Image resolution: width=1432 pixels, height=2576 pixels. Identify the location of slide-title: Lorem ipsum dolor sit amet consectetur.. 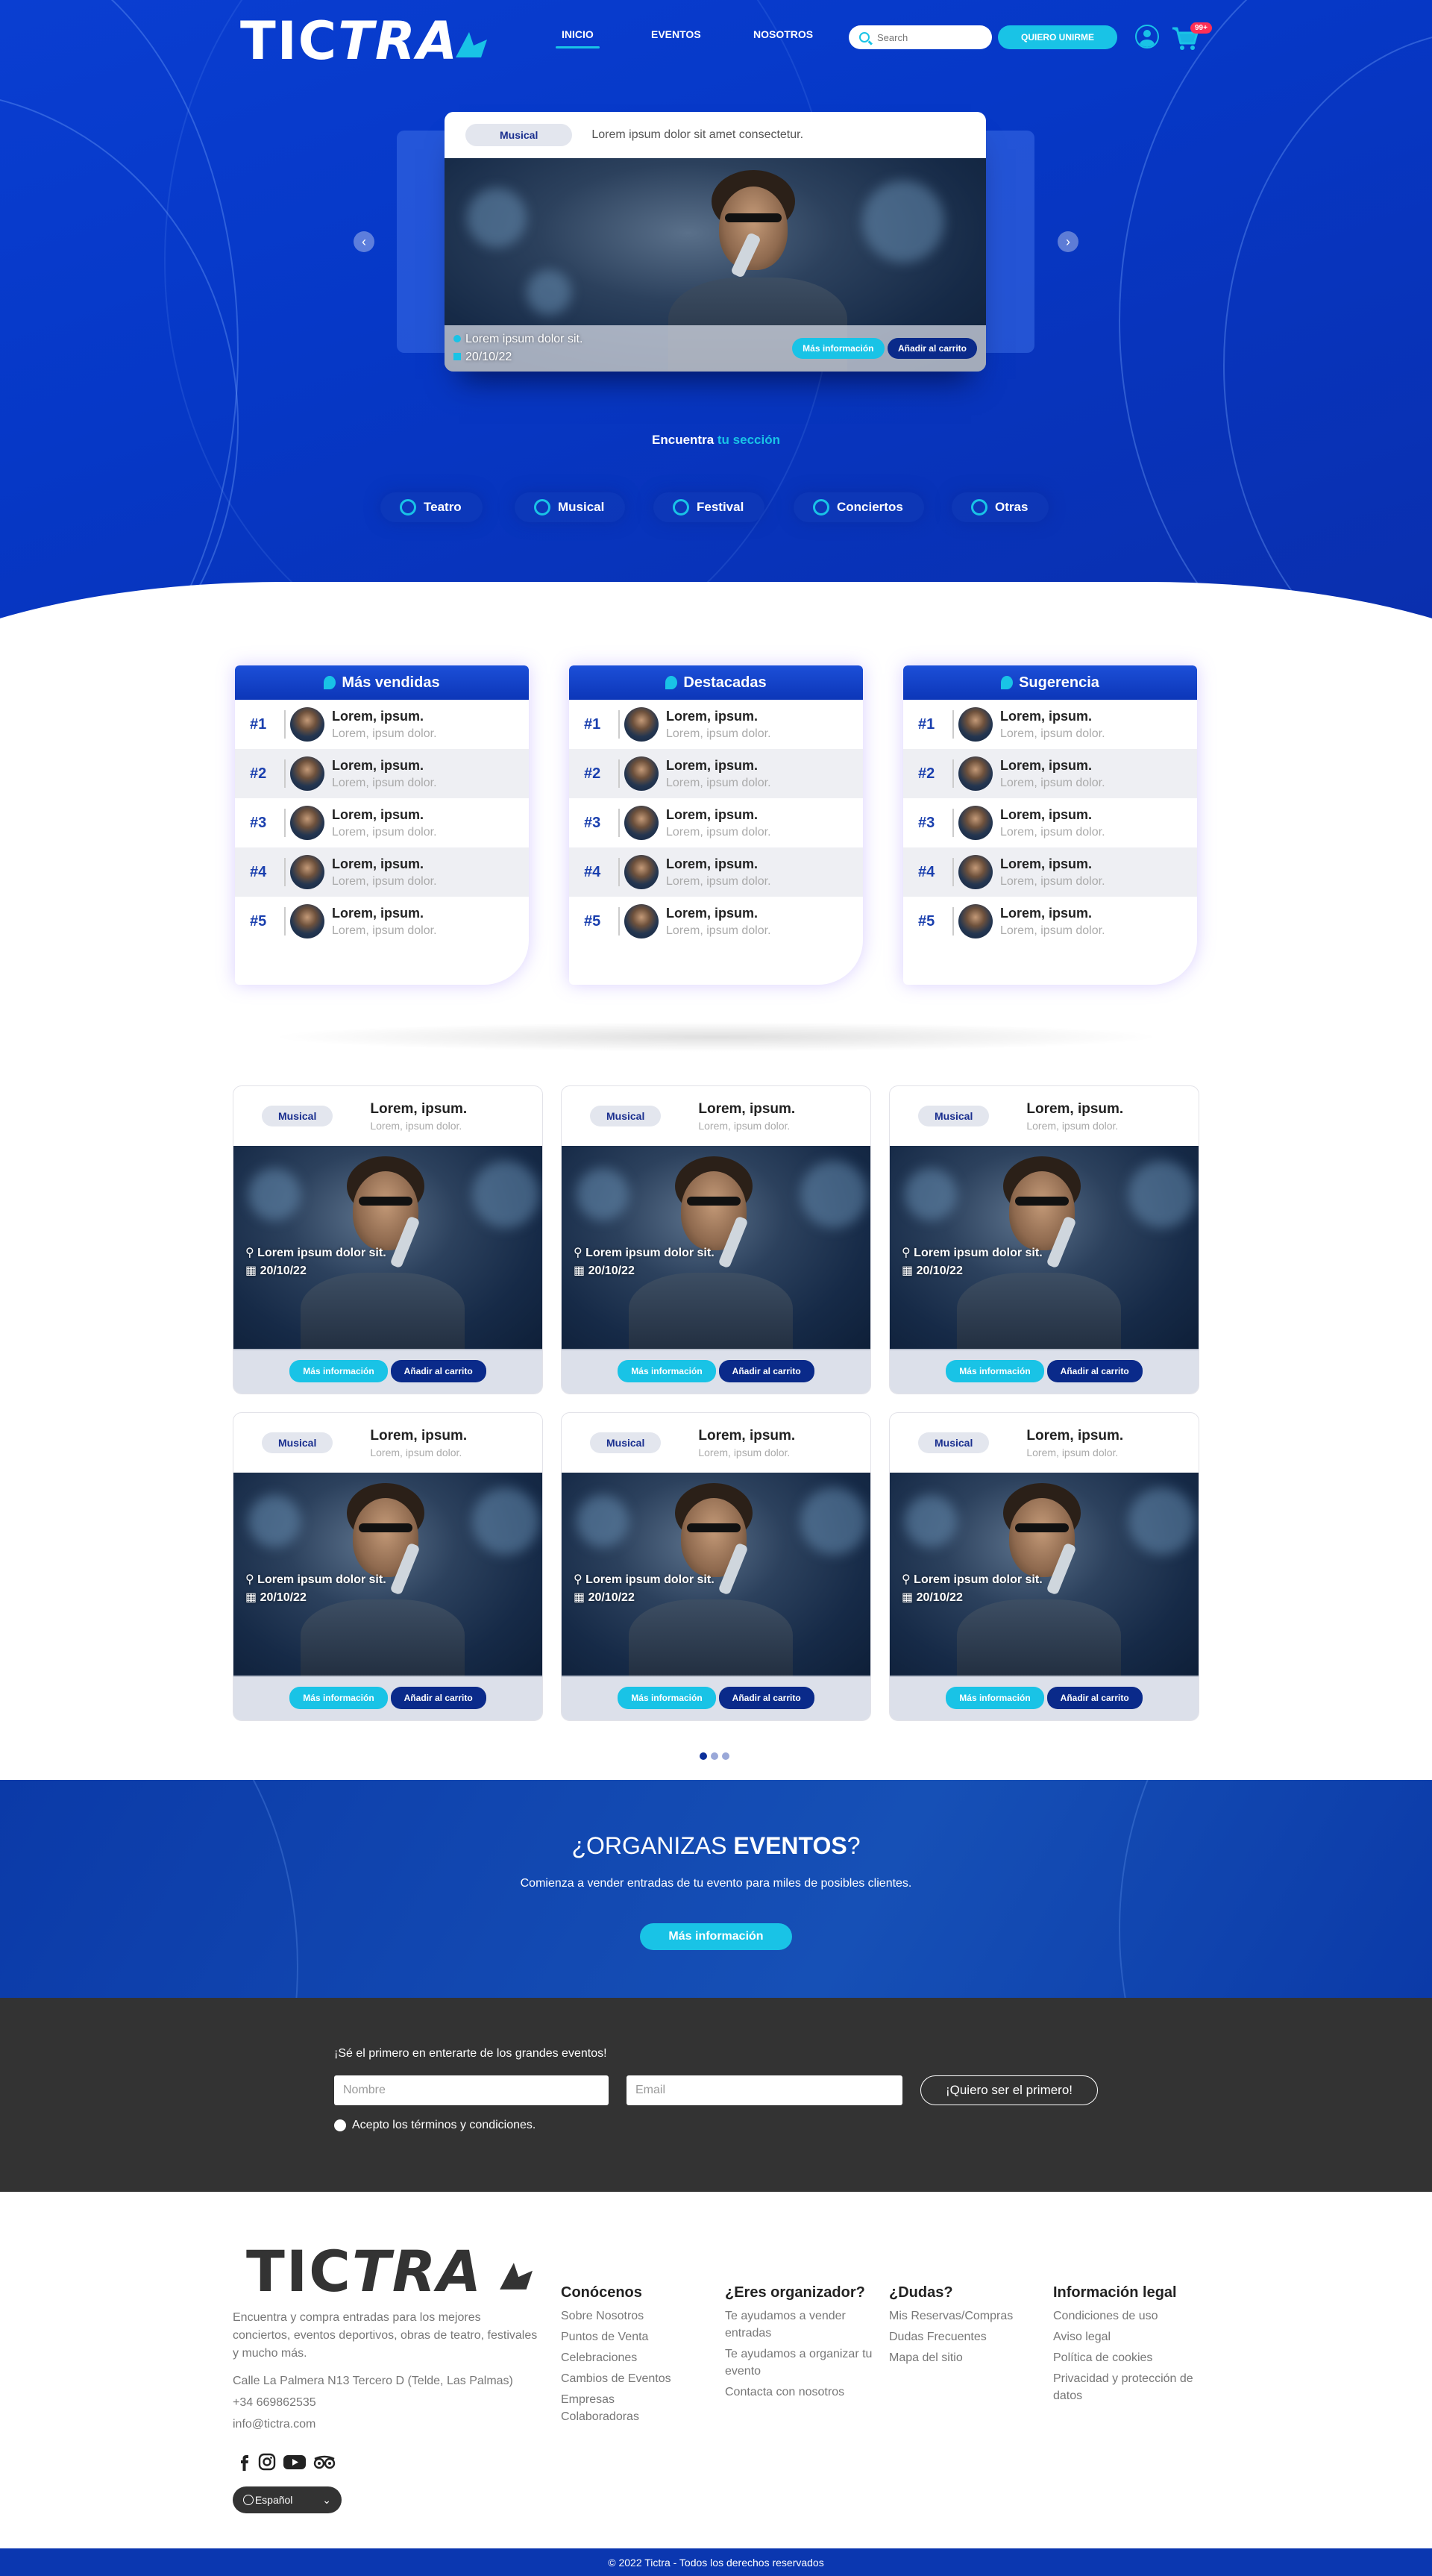
(697, 134).